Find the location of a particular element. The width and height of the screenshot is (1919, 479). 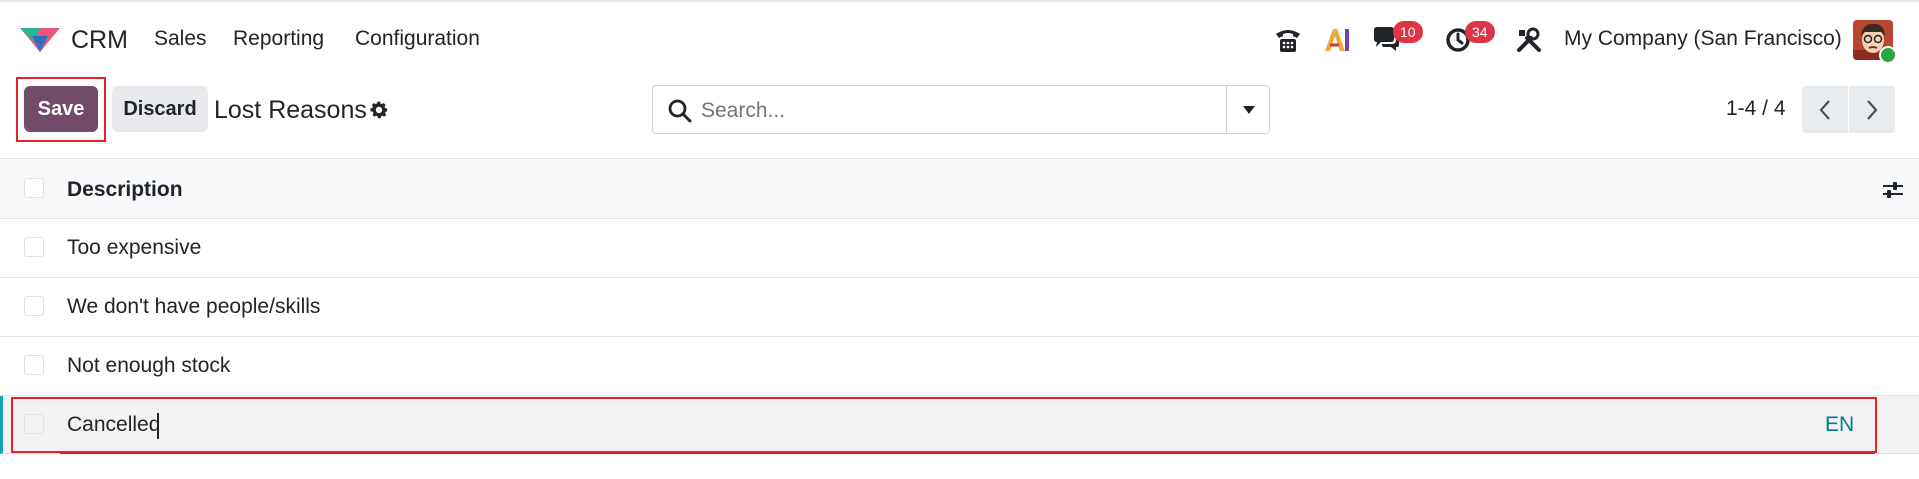

search-bar is located at coordinates (961, 109).